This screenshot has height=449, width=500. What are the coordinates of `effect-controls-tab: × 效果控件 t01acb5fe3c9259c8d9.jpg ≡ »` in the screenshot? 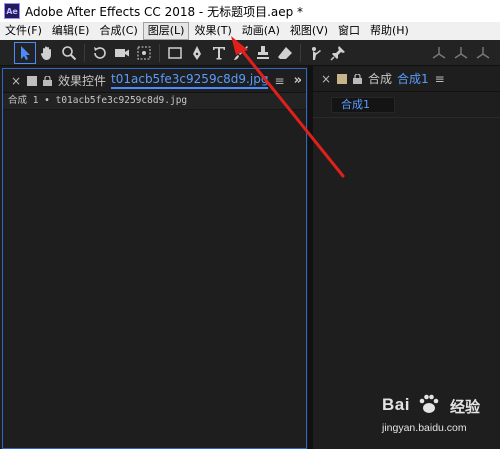 It's located at (154, 81).